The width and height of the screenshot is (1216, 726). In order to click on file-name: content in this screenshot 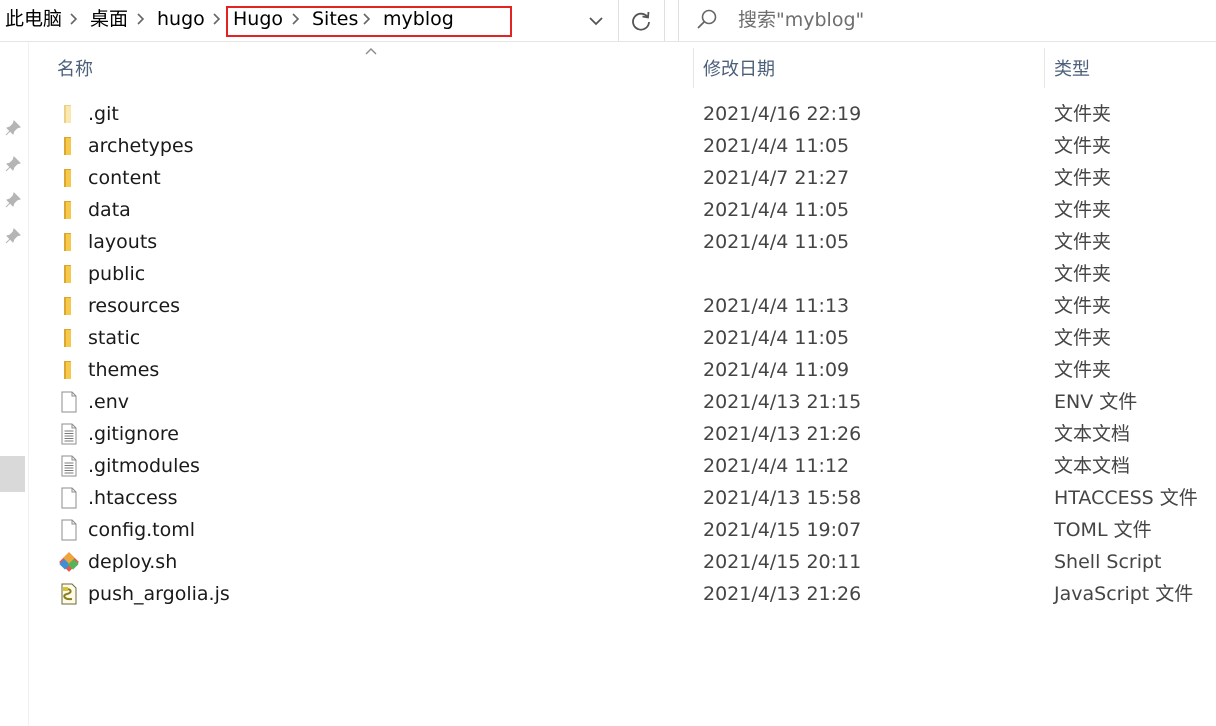, I will do `click(124, 178)`.